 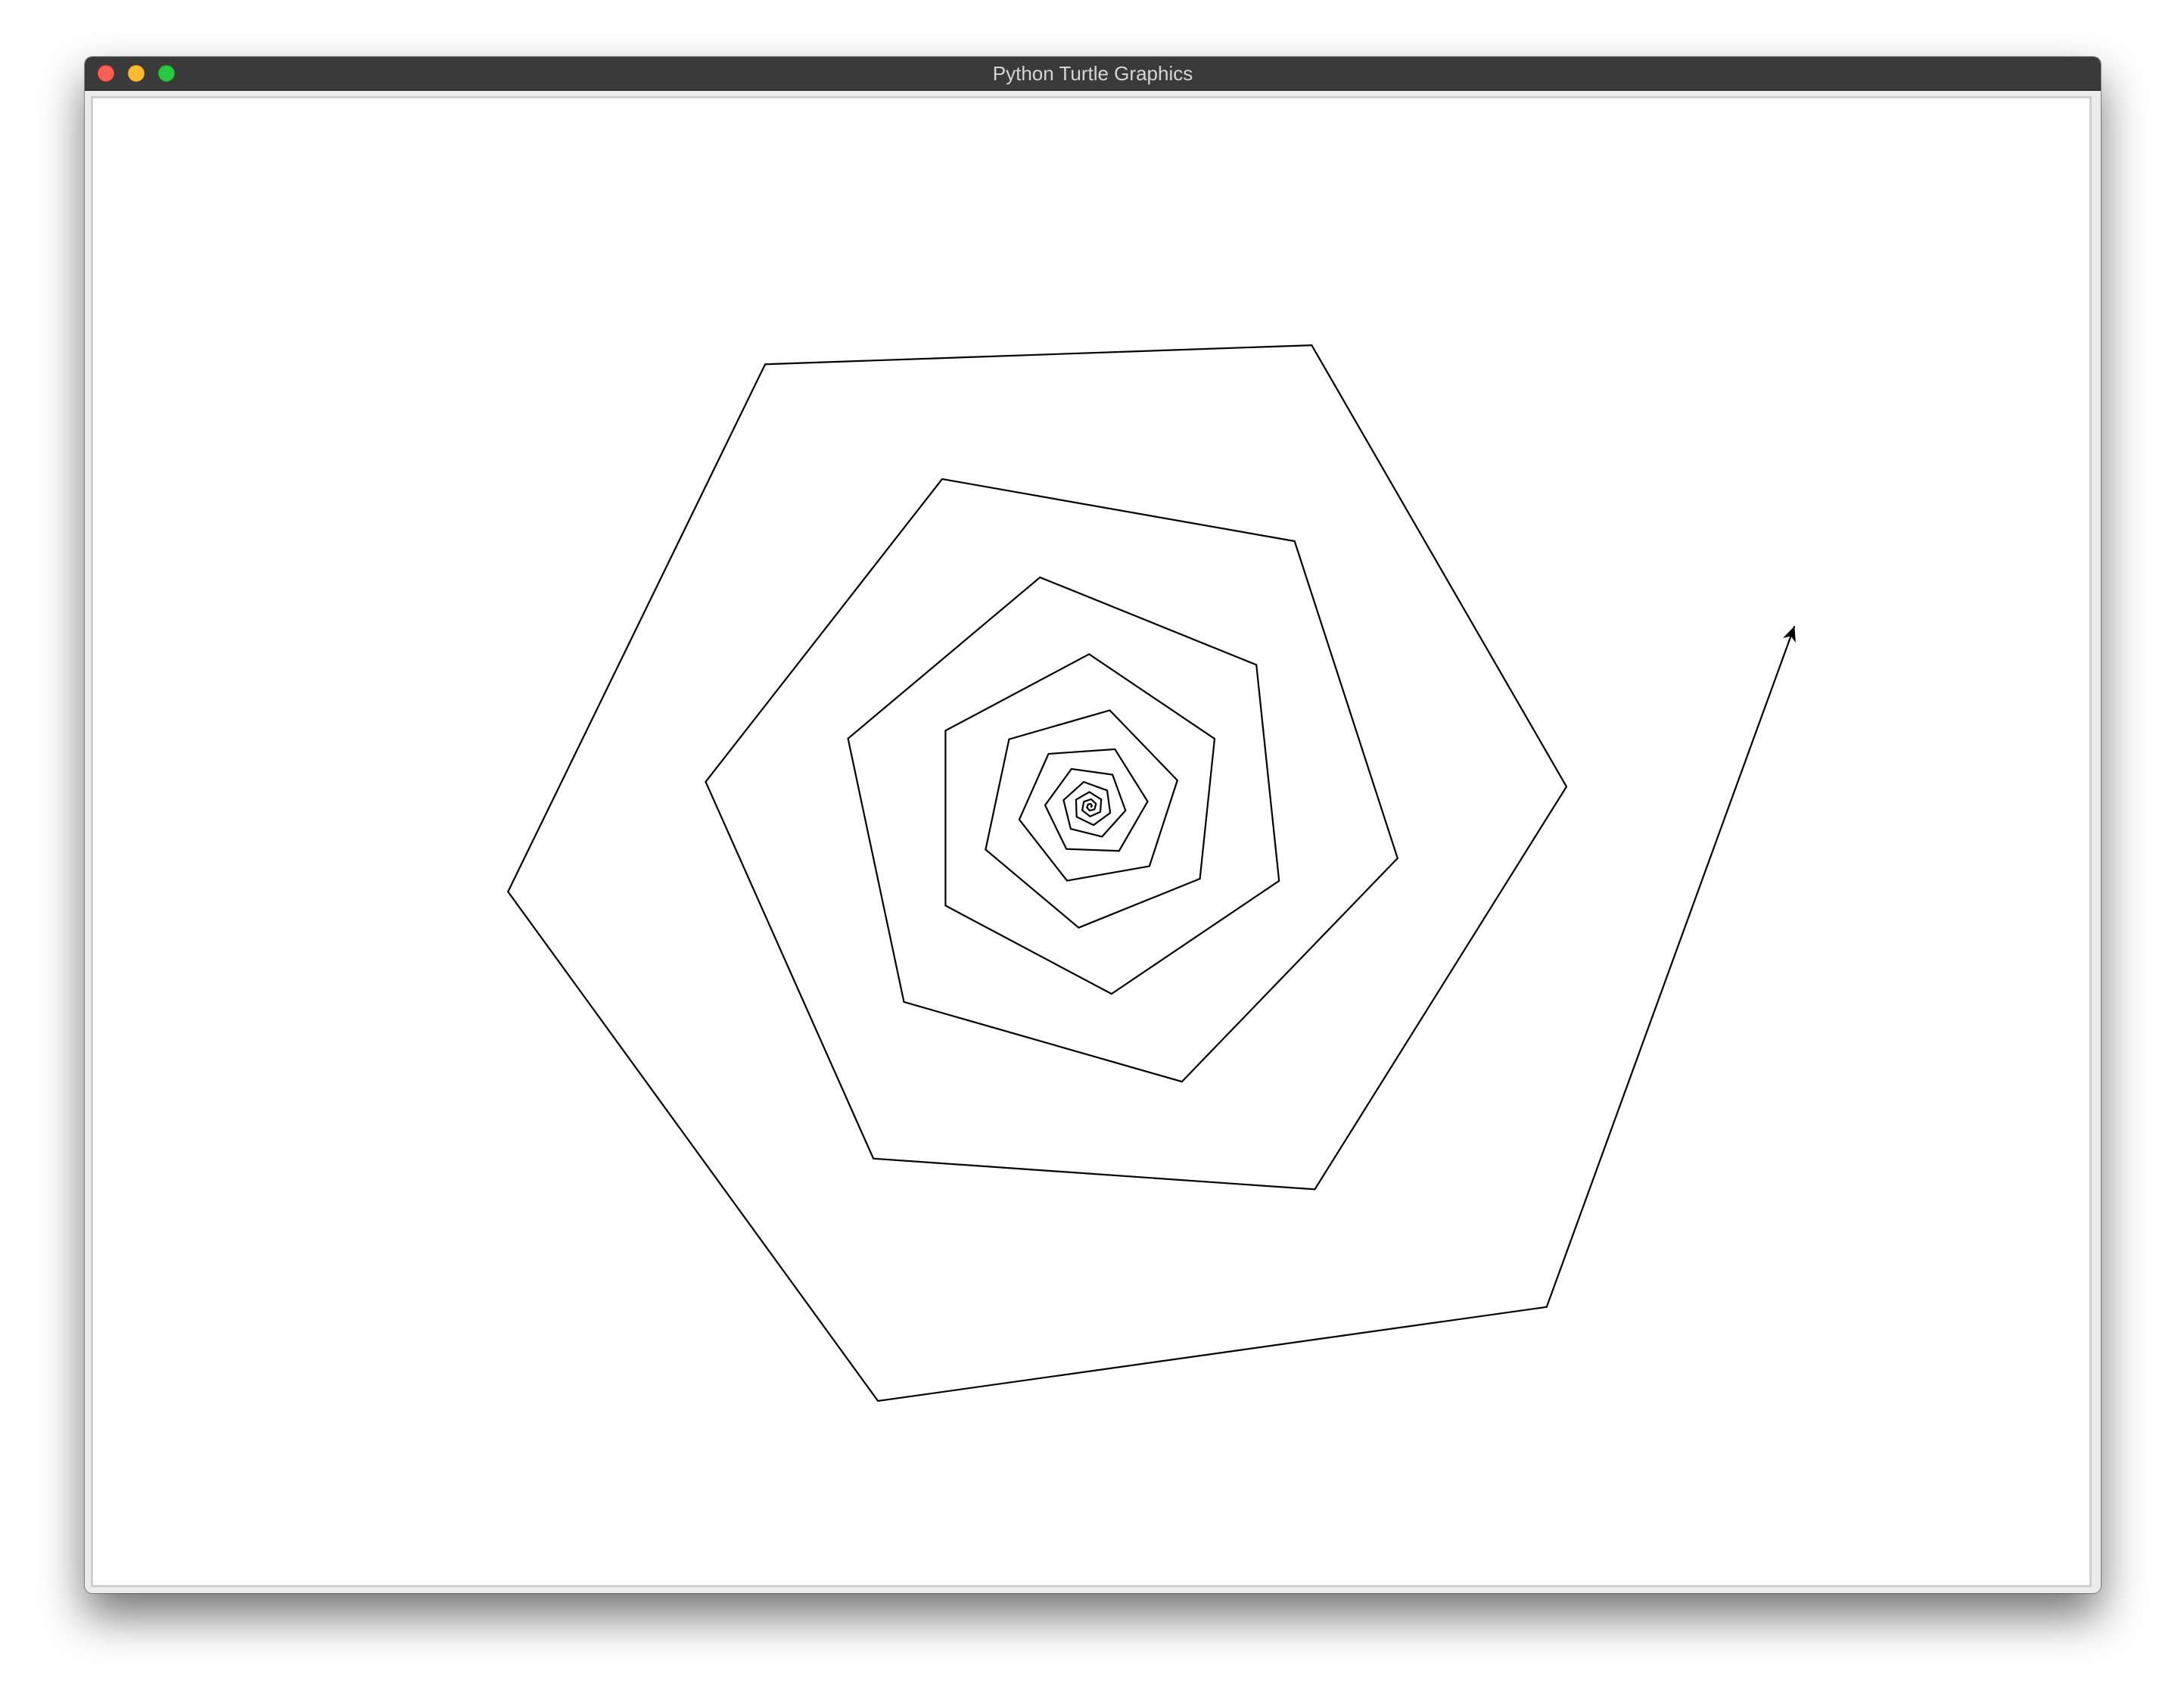 I want to click on turtle-arrow-icon, so click(x=1789, y=635).